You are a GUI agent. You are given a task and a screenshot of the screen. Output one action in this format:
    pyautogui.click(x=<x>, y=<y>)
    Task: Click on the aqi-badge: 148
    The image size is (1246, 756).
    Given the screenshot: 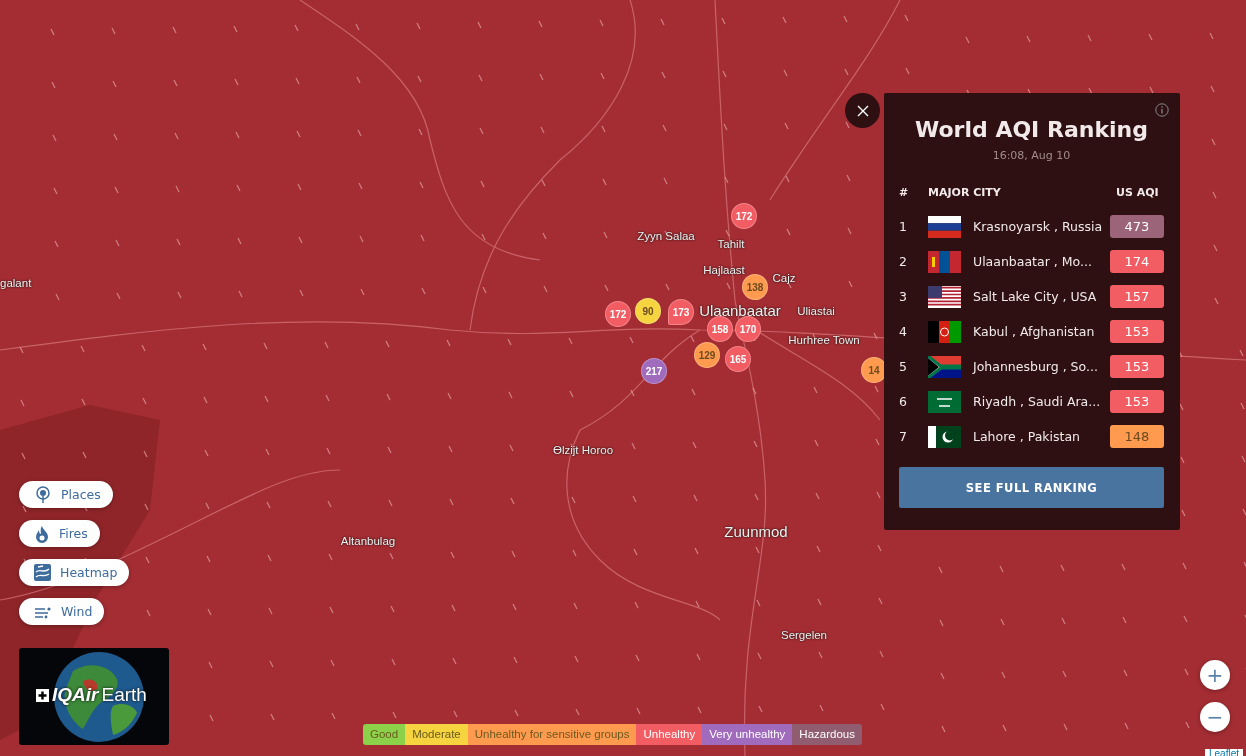 What is the action you would take?
    pyautogui.click(x=1137, y=436)
    